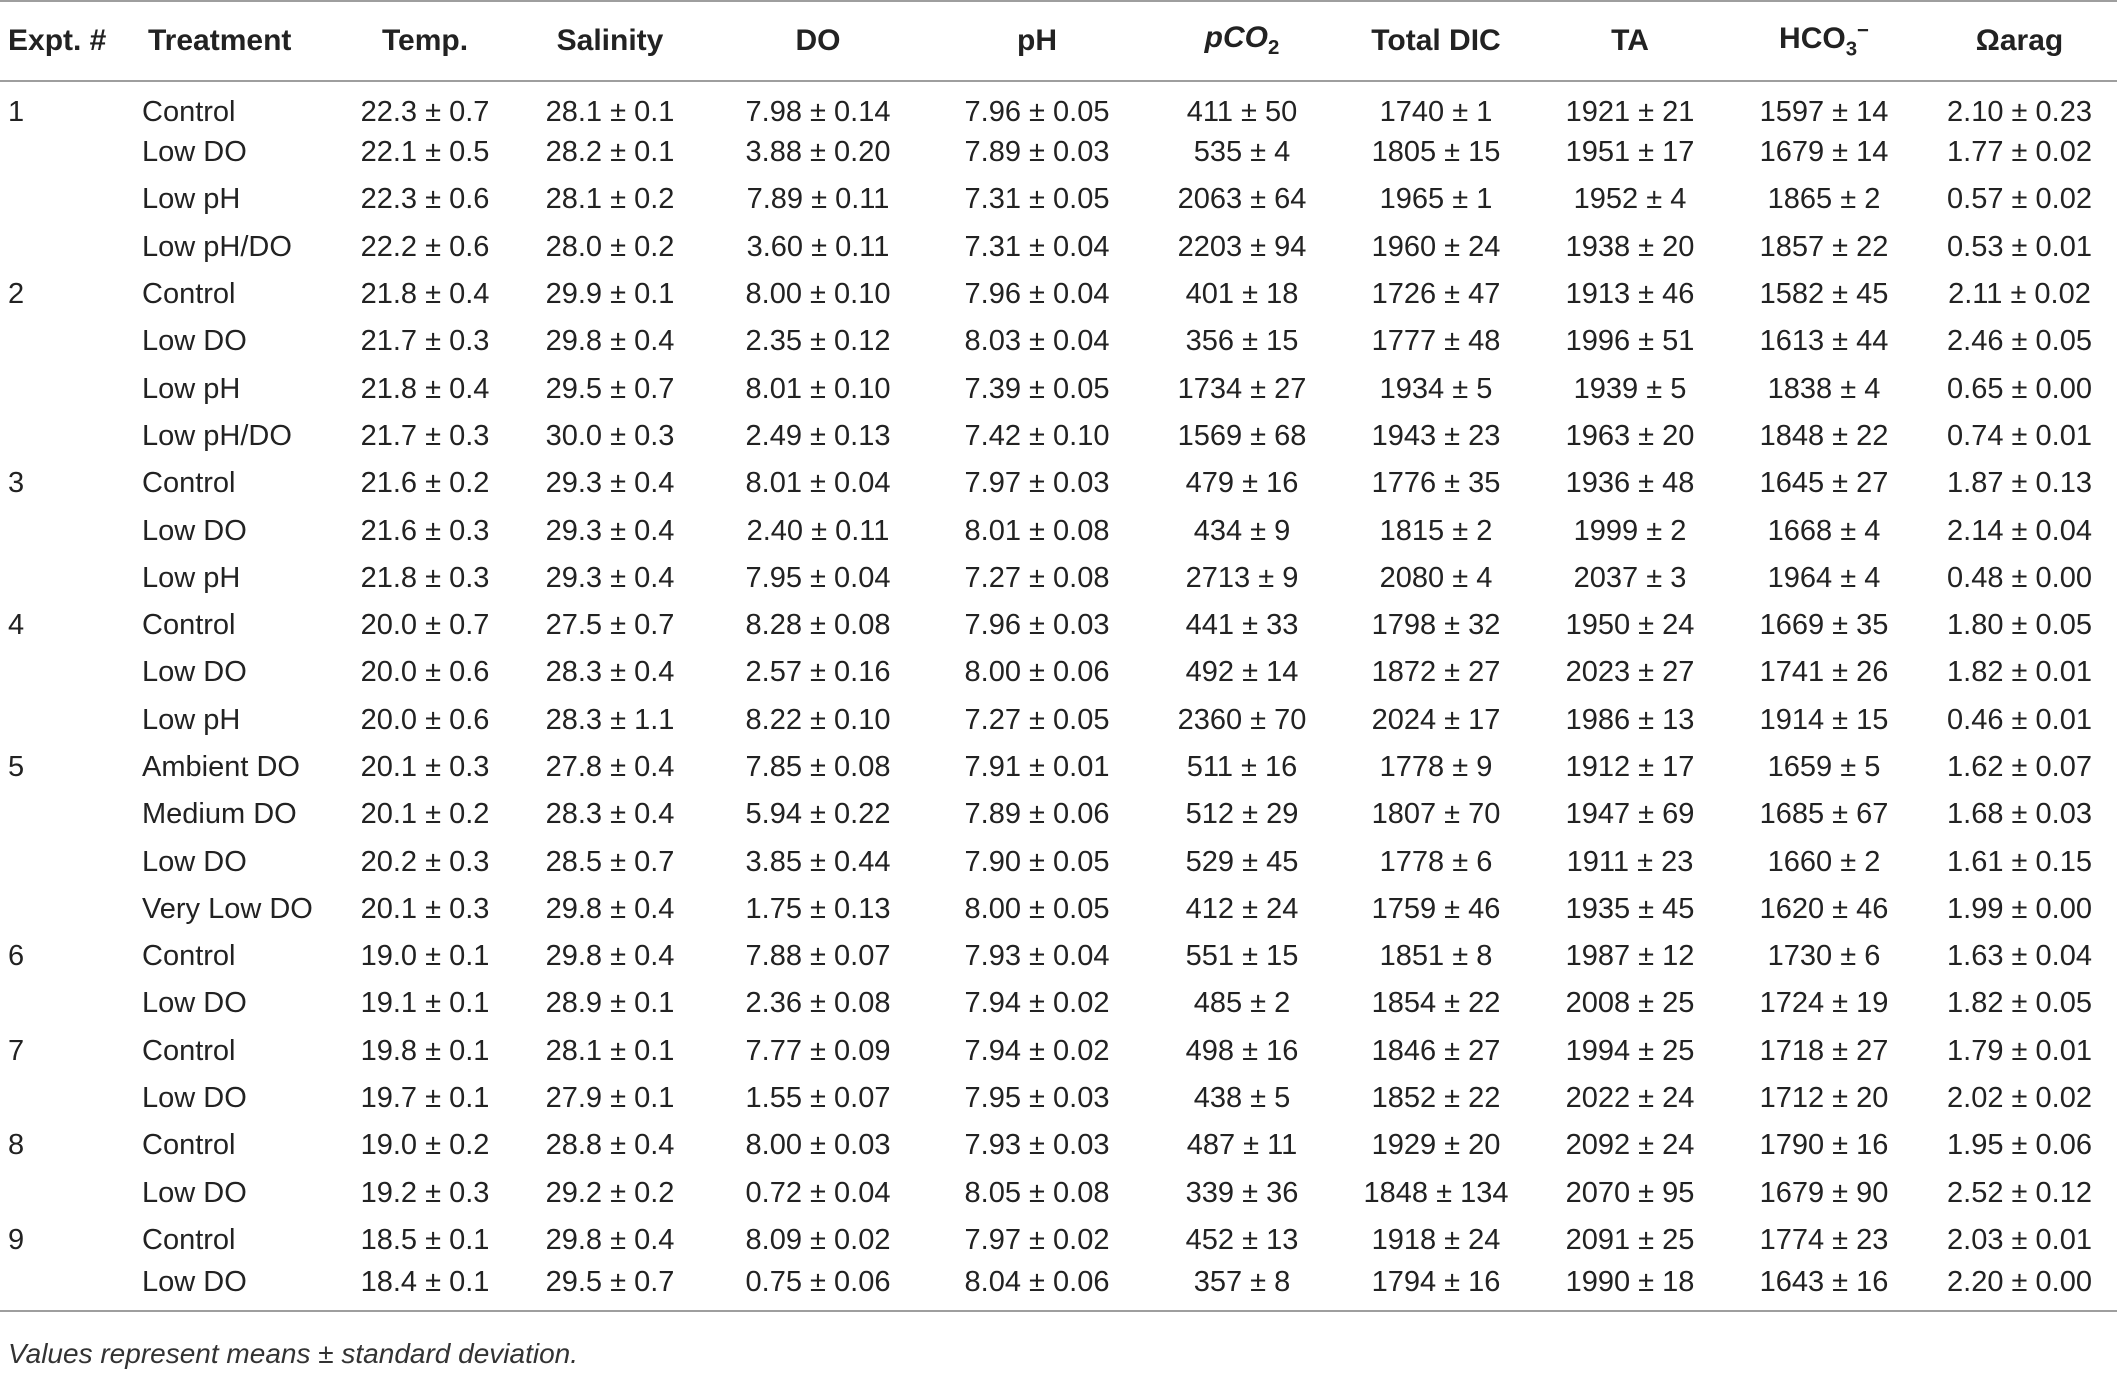 This screenshot has width=2117, height=1380. What do you see at coordinates (1630, 625) in the screenshot?
I see `cell-ta: 1950 ± 24` at bounding box center [1630, 625].